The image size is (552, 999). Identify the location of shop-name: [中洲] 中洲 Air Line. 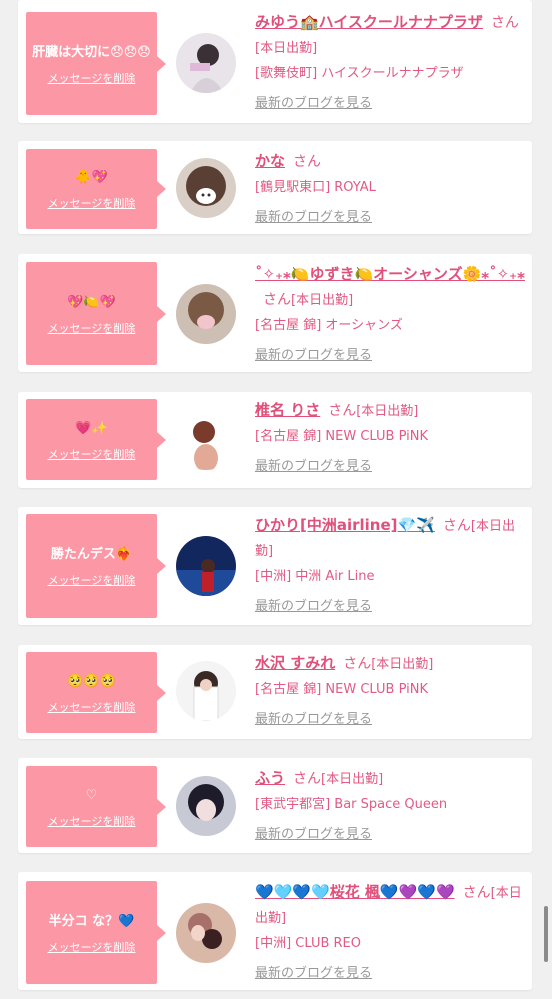
(315, 576).